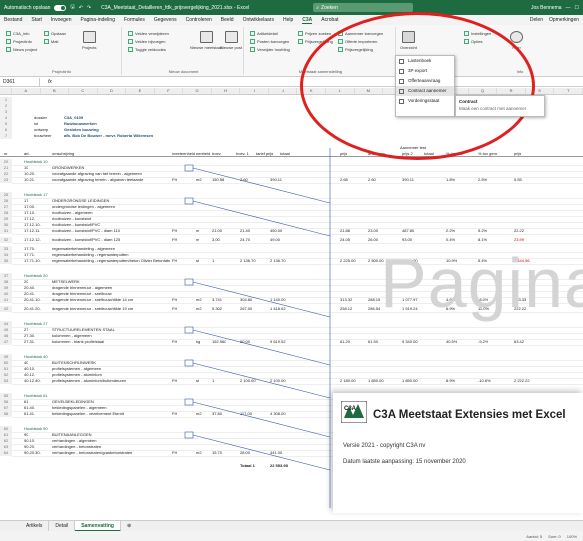  I want to click on user-name: Jos Bennema, so click(546, 8).